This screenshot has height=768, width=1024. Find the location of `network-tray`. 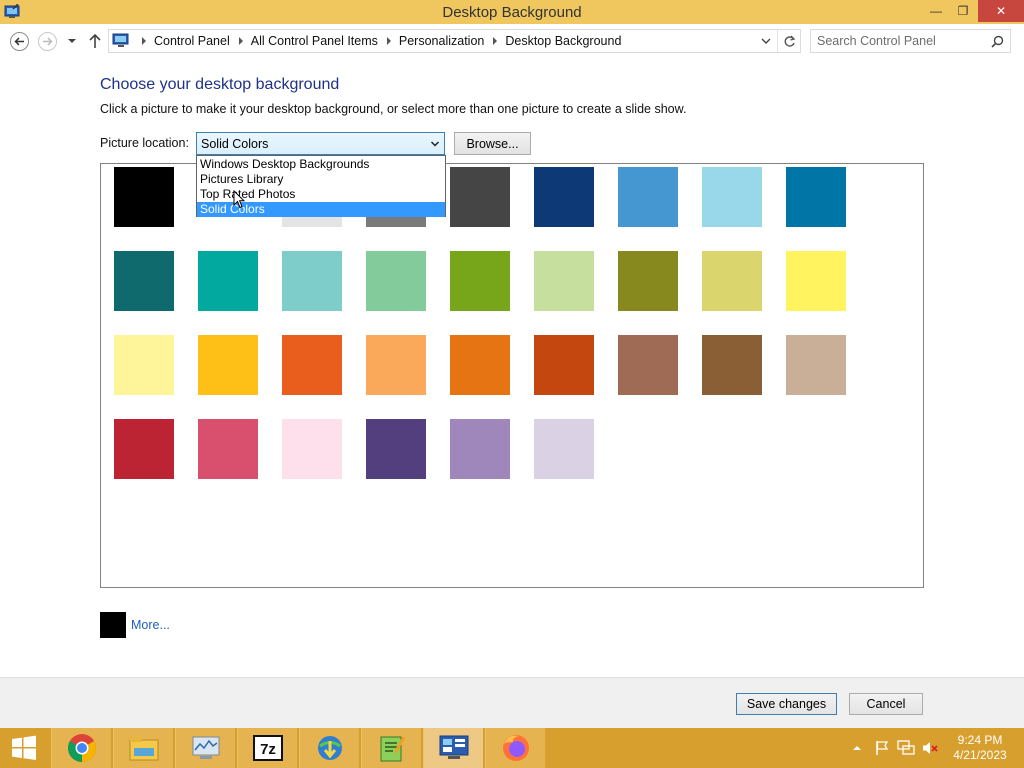

network-tray is located at coordinates (906, 748).